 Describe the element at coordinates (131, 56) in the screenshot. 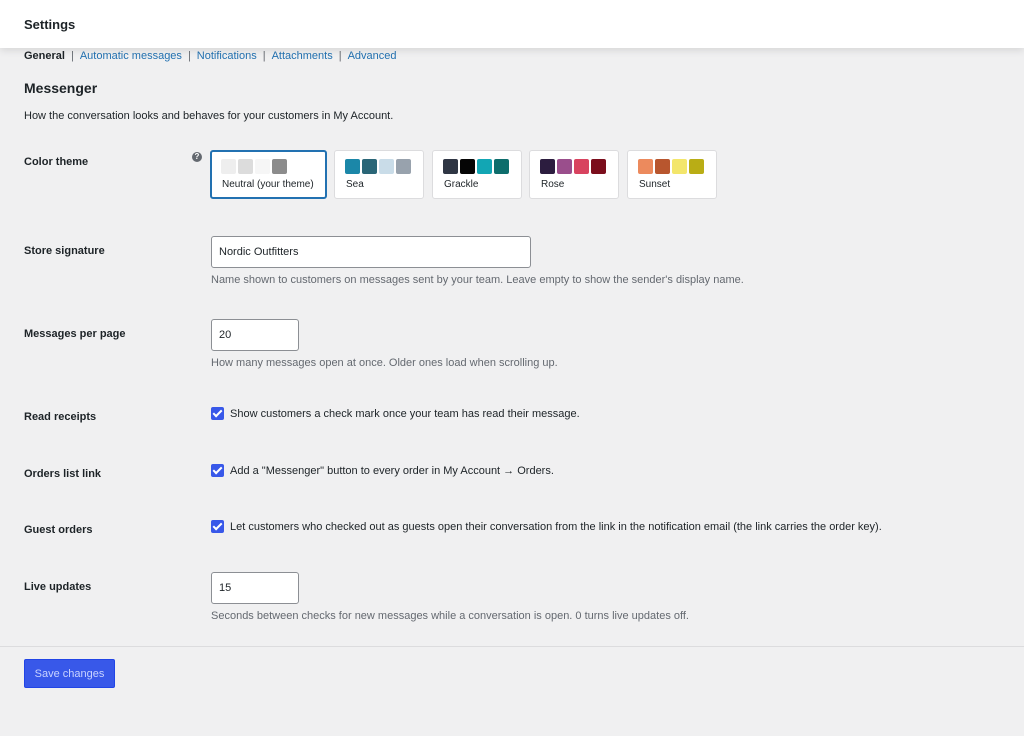

I see `subnav-automatic-messages-link: Automatic messages` at that location.